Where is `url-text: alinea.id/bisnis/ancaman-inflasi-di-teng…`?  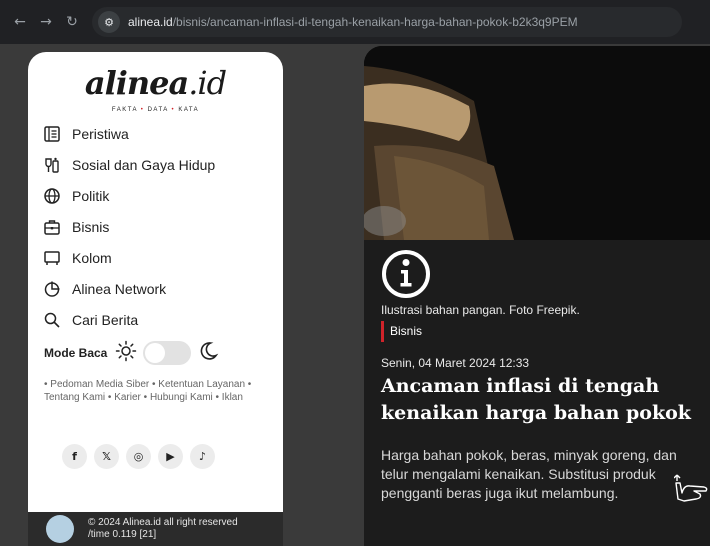 url-text: alinea.id/bisnis/ancaman-inflasi-di-teng… is located at coordinates (353, 22).